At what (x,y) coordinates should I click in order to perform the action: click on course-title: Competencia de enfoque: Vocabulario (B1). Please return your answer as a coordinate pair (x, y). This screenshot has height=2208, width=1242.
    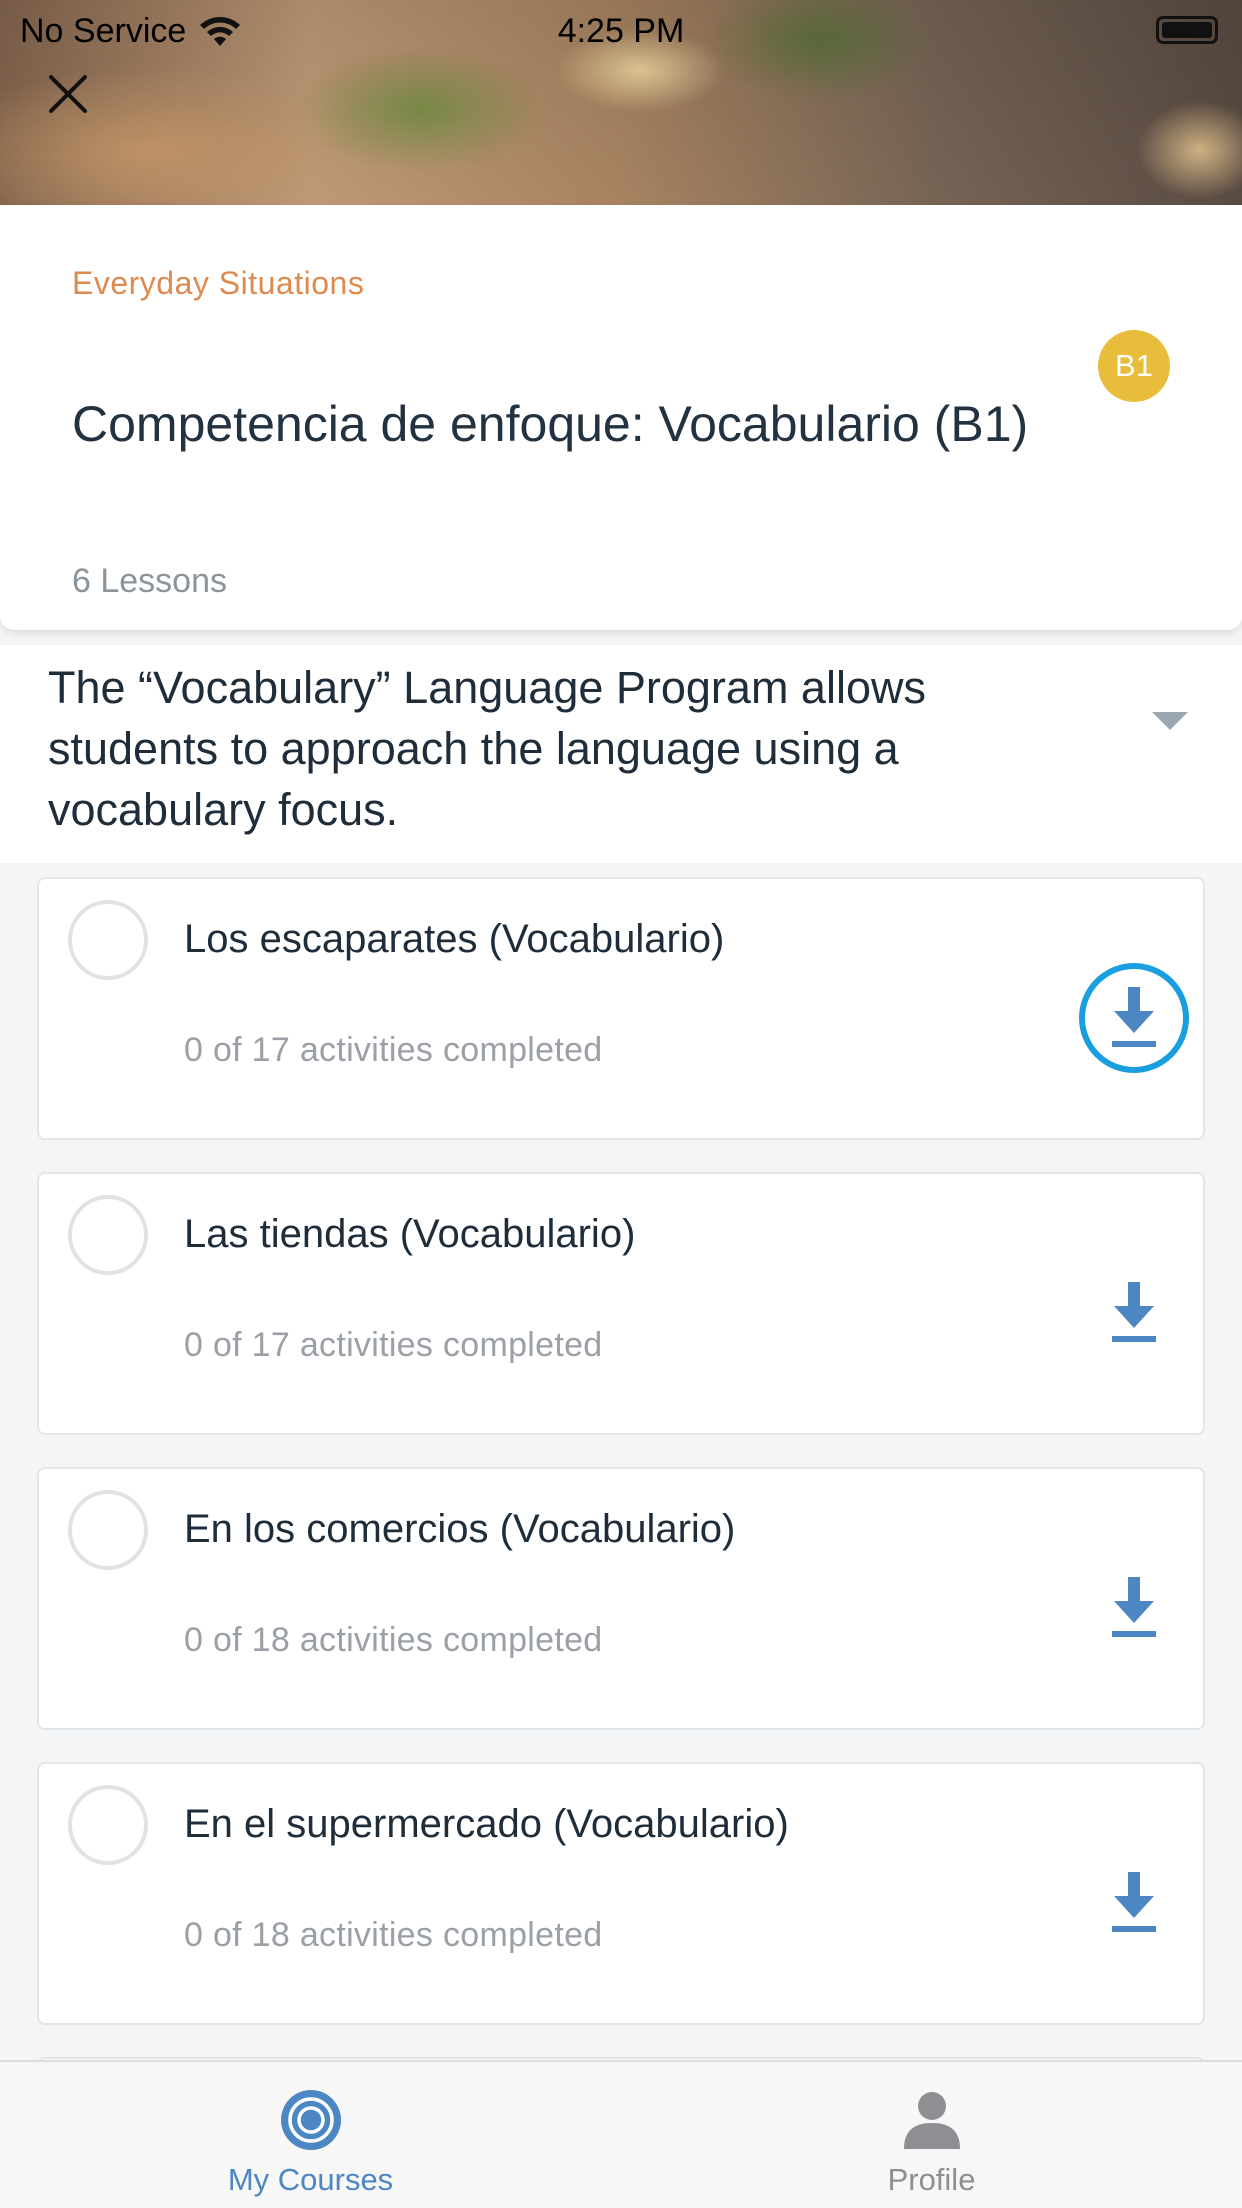
    Looking at the image, I should click on (550, 424).